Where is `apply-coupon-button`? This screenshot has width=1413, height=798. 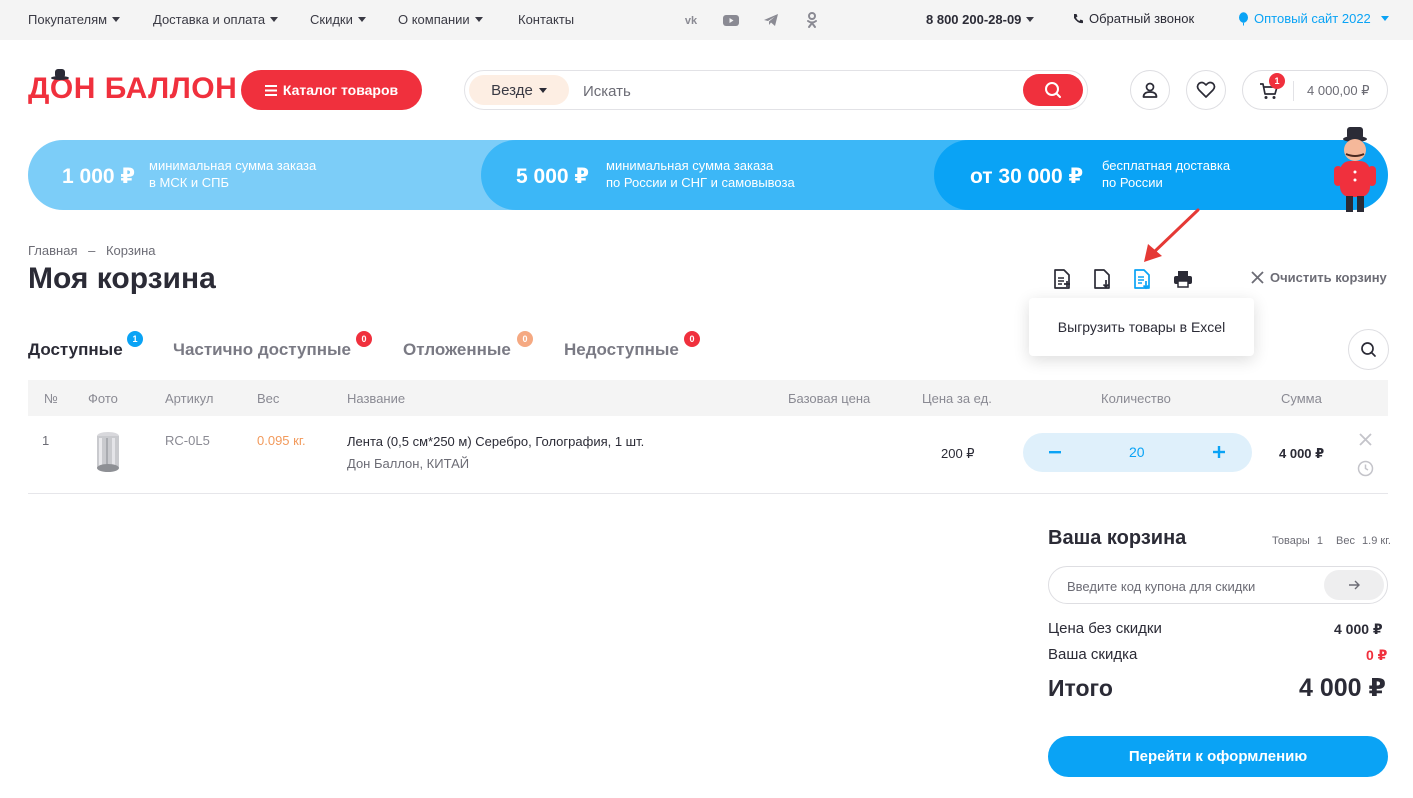 apply-coupon-button is located at coordinates (1354, 585).